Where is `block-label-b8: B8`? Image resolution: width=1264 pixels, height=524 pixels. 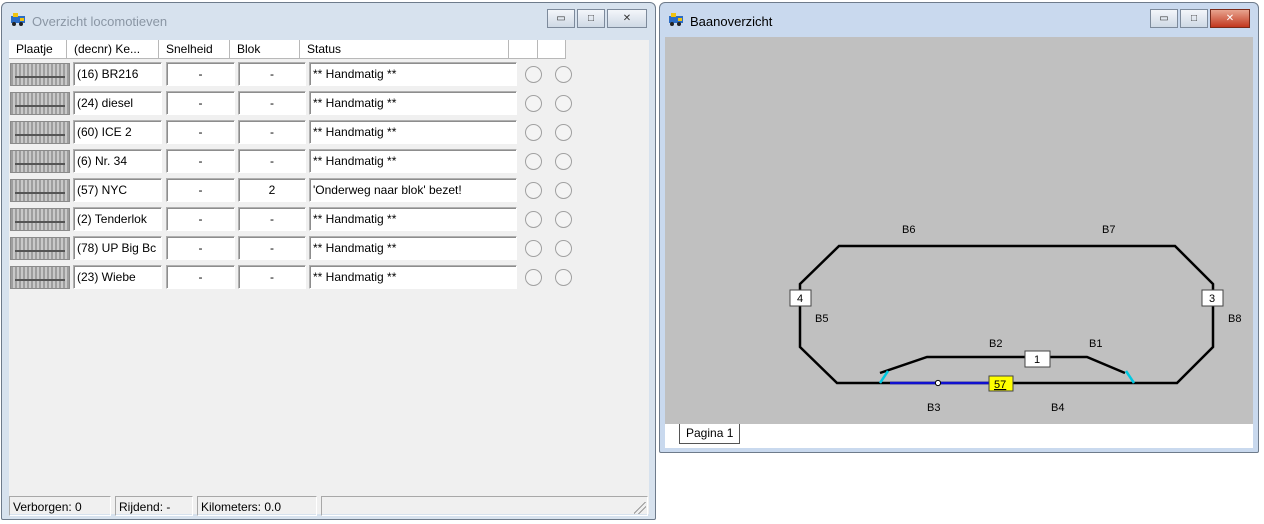
block-label-b8: B8 is located at coordinates (1234, 319).